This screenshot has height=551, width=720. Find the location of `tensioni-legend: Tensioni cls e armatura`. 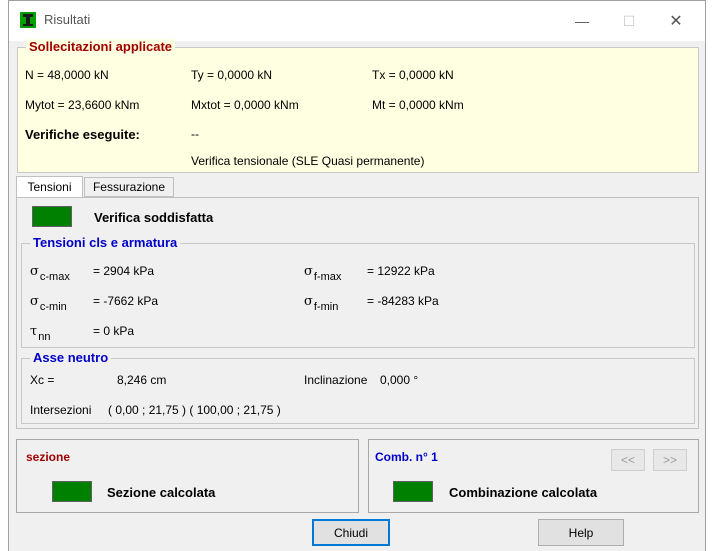

tensioni-legend: Tensioni cls e armatura is located at coordinates (105, 242).